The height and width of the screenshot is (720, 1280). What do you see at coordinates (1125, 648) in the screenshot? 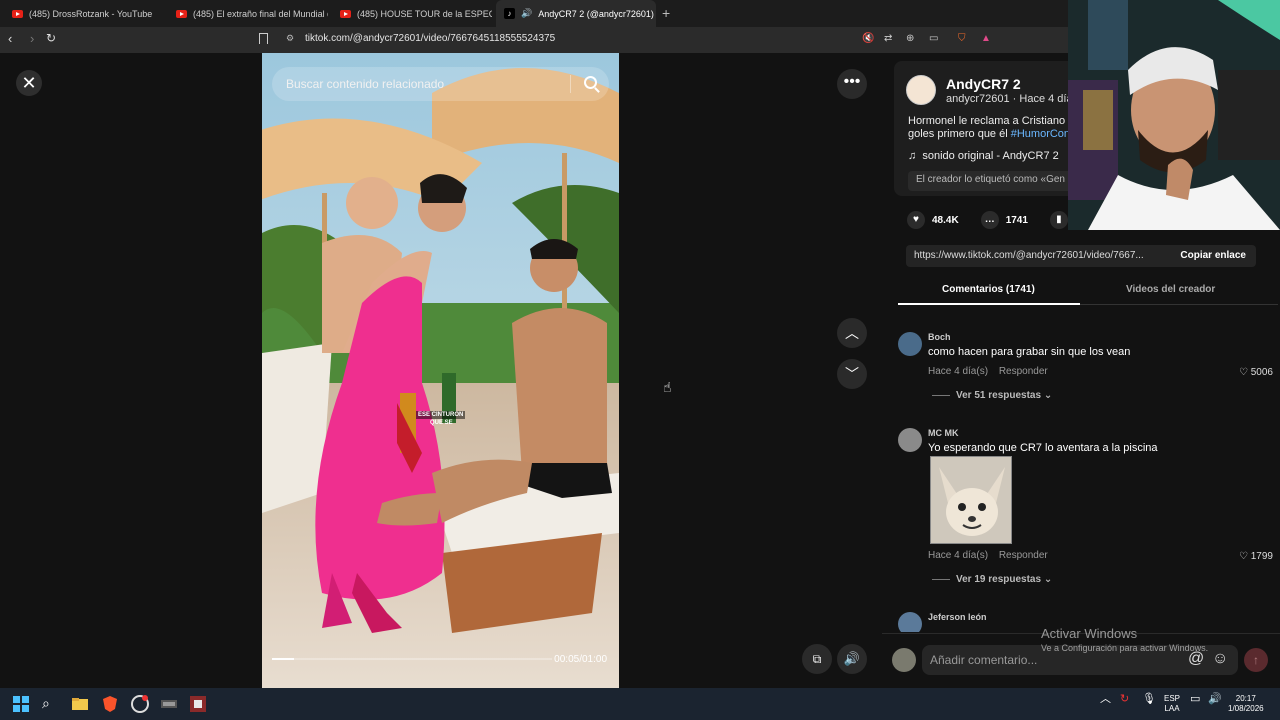
I see `watermark-subtitle: Ve a Configuración para activar Windows.` at bounding box center [1125, 648].